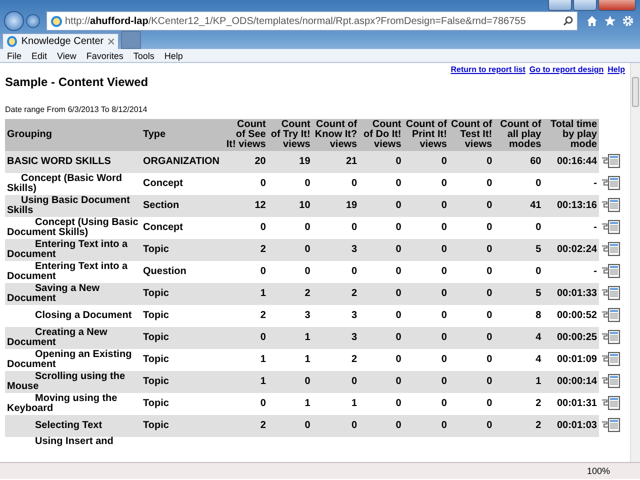 The image size is (640, 480). What do you see at coordinates (571, 206) in the screenshot?
I see `table-cell: 00:13:16` at bounding box center [571, 206].